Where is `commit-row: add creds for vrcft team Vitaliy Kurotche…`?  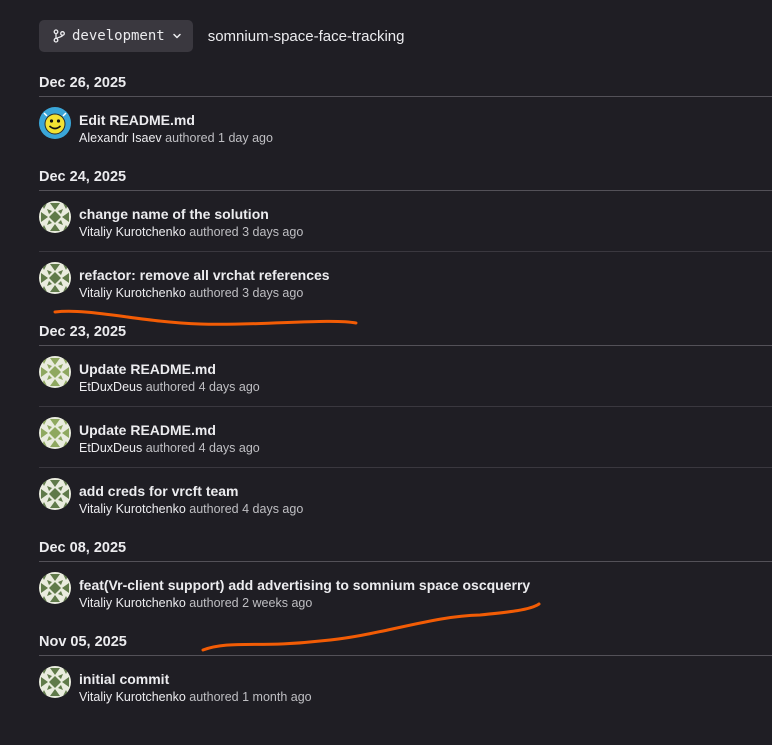
commit-row: add creds for vrcft team Vitaliy Kurotche… is located at coordinates (405, 498).